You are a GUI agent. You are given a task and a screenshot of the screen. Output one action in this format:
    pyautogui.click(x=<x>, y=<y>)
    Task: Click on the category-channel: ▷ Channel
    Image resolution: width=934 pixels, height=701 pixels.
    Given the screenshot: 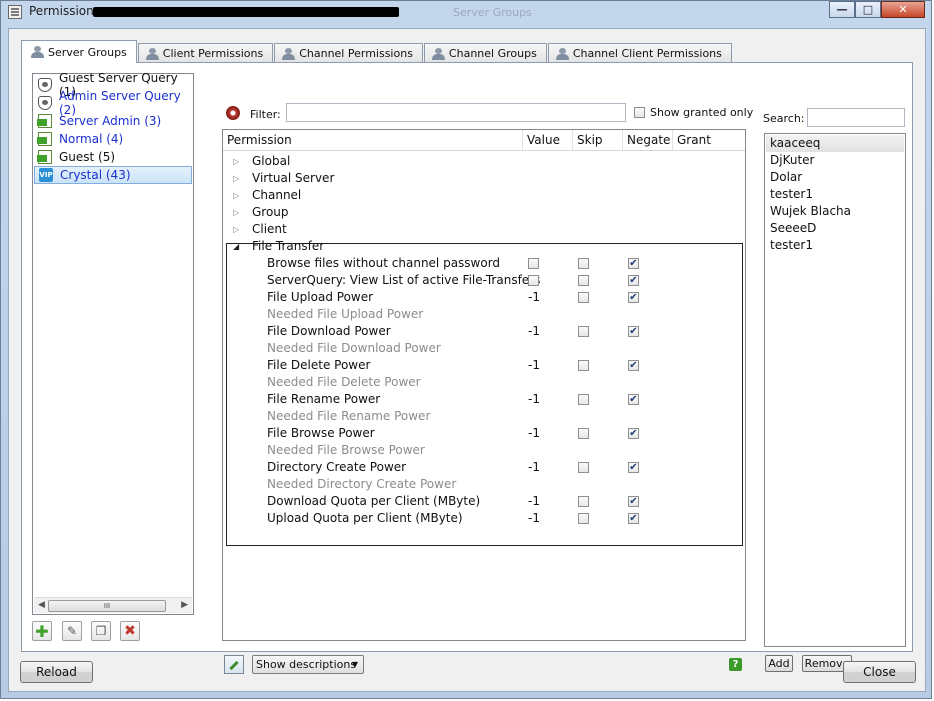 What is the action you would take?
    pyautogui.click(x=267, y=195)
    